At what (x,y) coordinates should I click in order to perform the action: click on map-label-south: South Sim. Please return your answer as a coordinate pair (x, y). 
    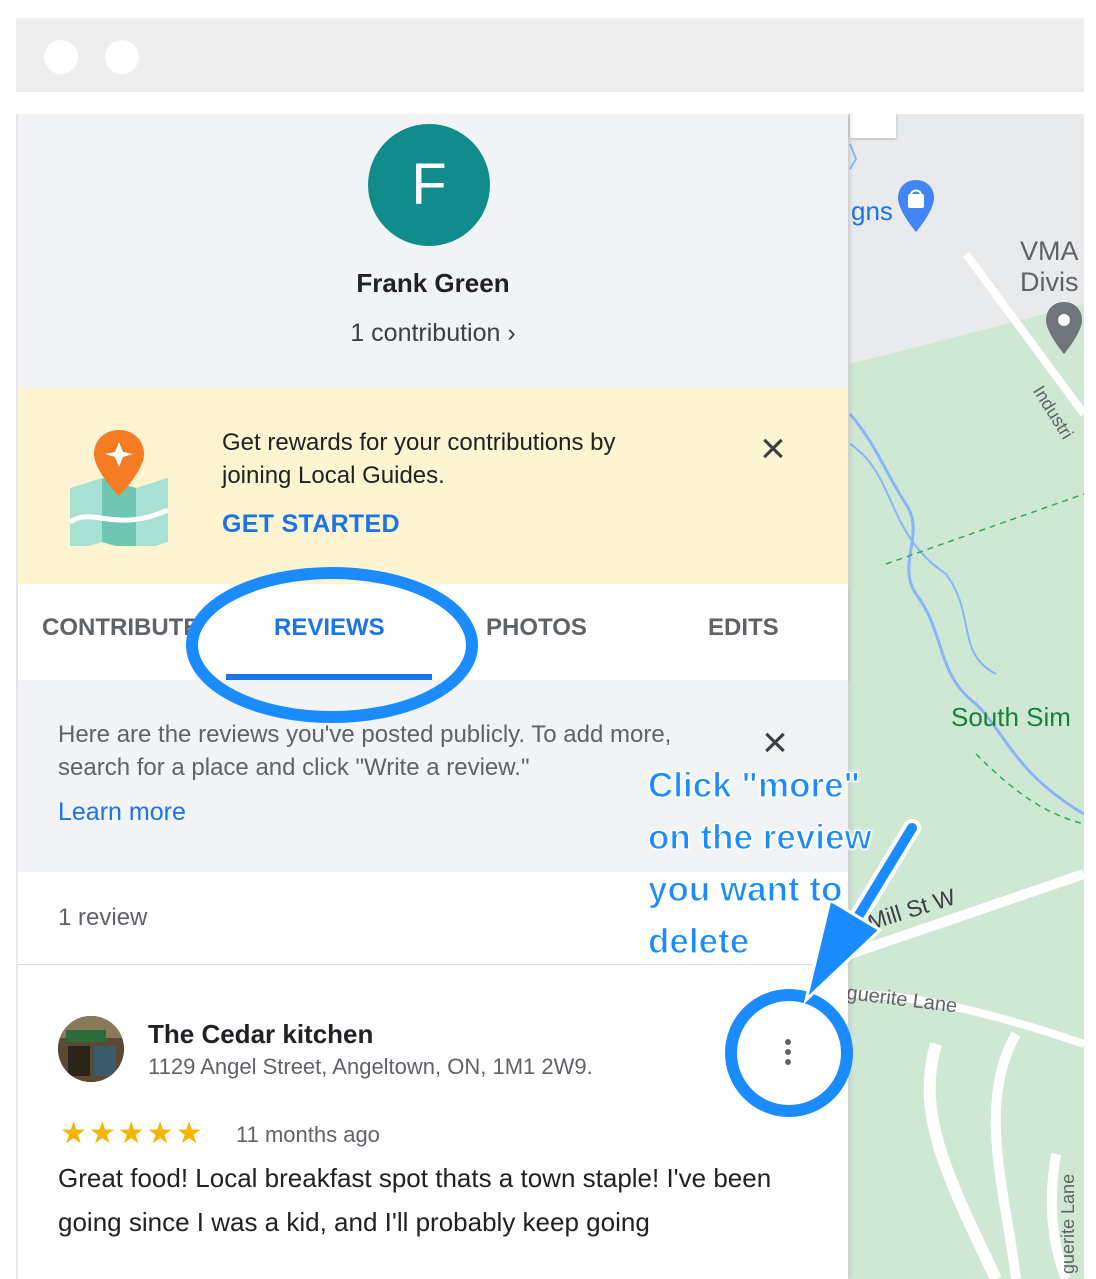
    Looking at the image, I should click on (1011, 717).